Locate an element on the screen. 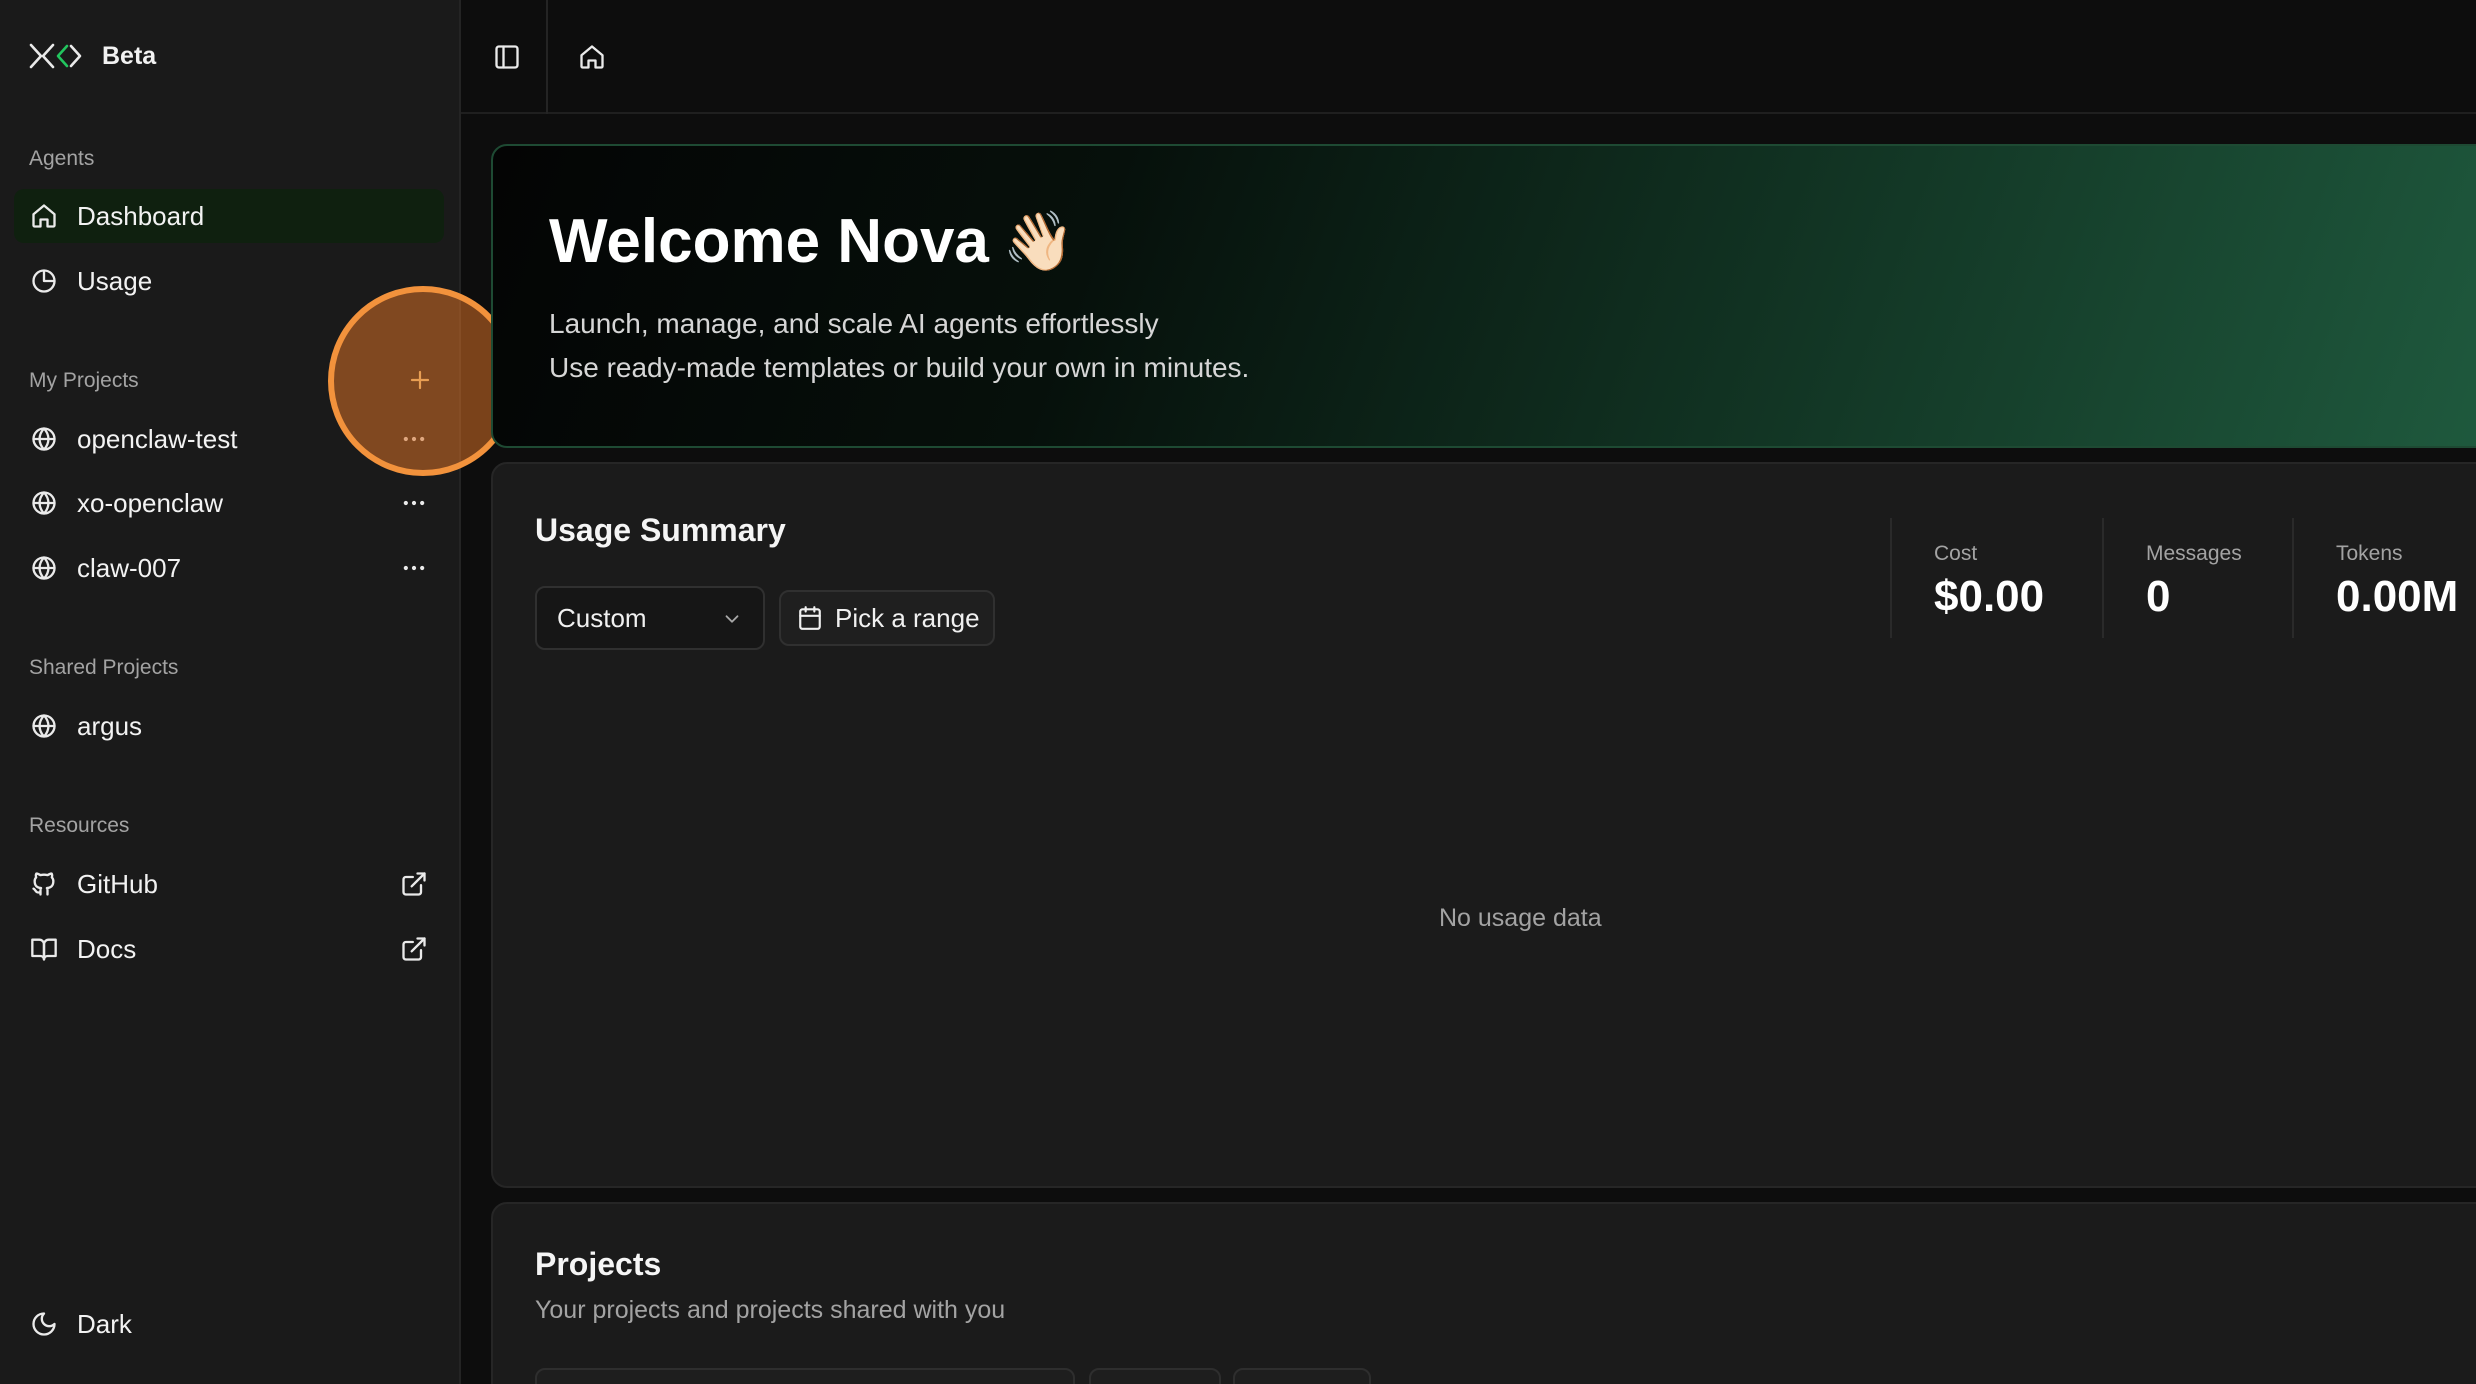 The height and width of the screenshot is (1384, 2476). pie-chart-icon is located at coordinates (44, 281).